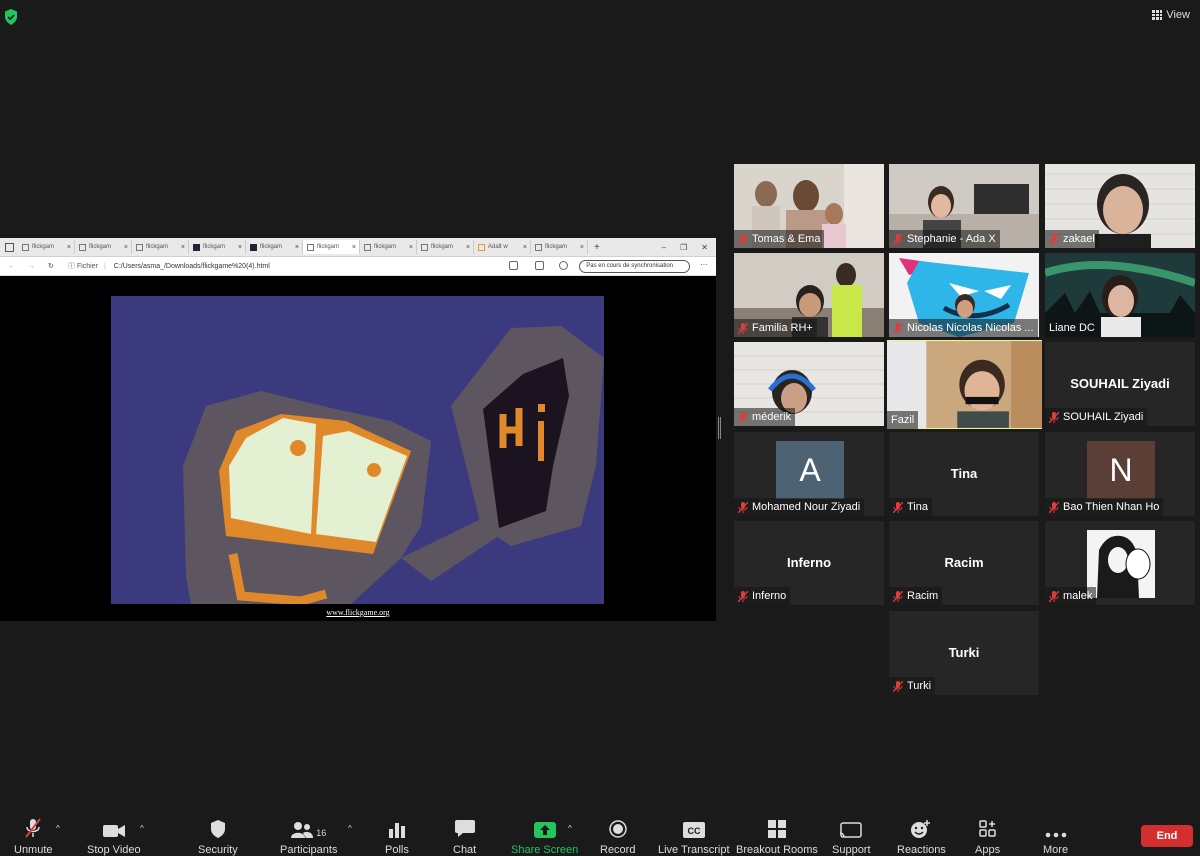 This screenshot has height=856, width=1200. What do you see at coordinates (704, 247) in the screenshot?
I see `close-window-icon: ✕` at bounding box center [704, 247].